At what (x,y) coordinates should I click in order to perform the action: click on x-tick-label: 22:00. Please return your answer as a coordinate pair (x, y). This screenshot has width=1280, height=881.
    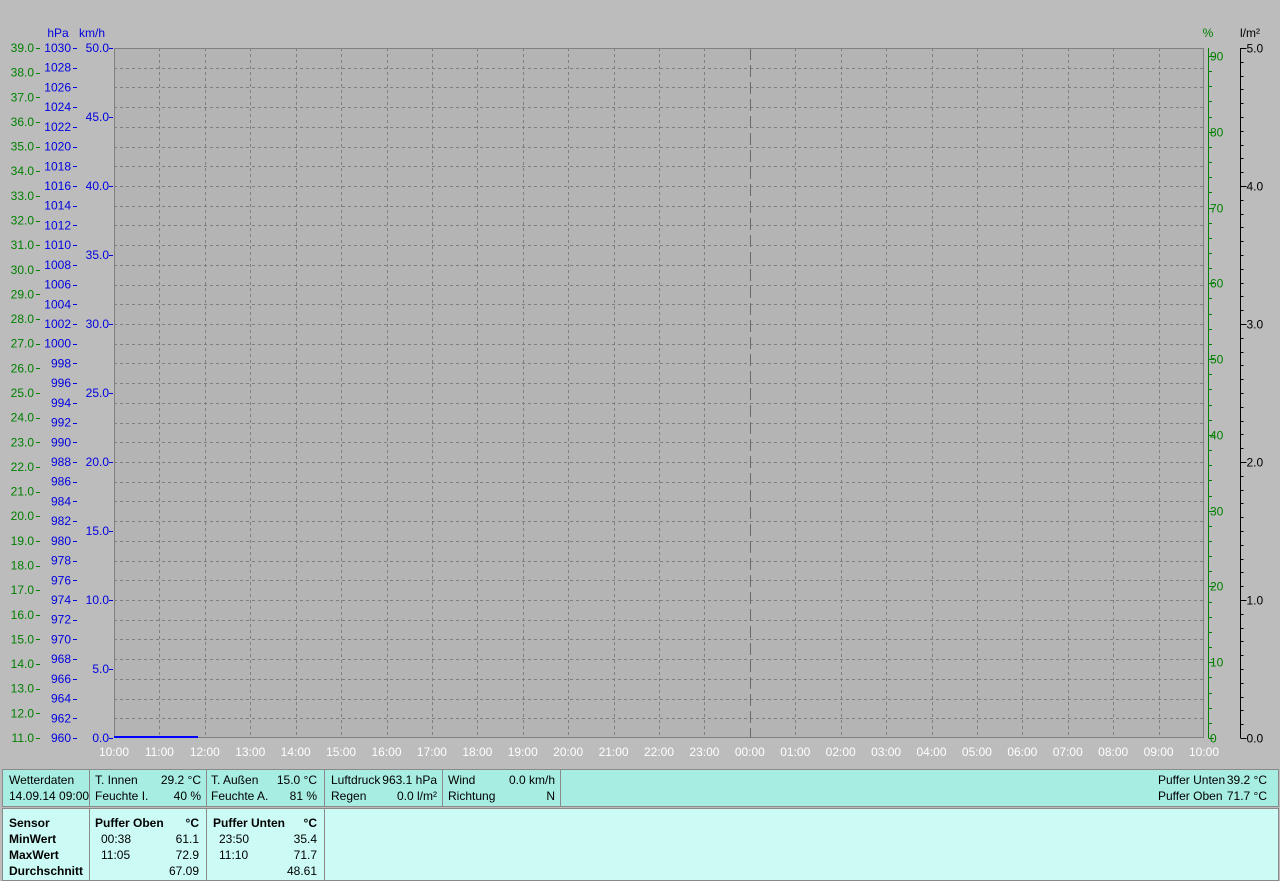
    Looking at the image, I should click on (659, 752).